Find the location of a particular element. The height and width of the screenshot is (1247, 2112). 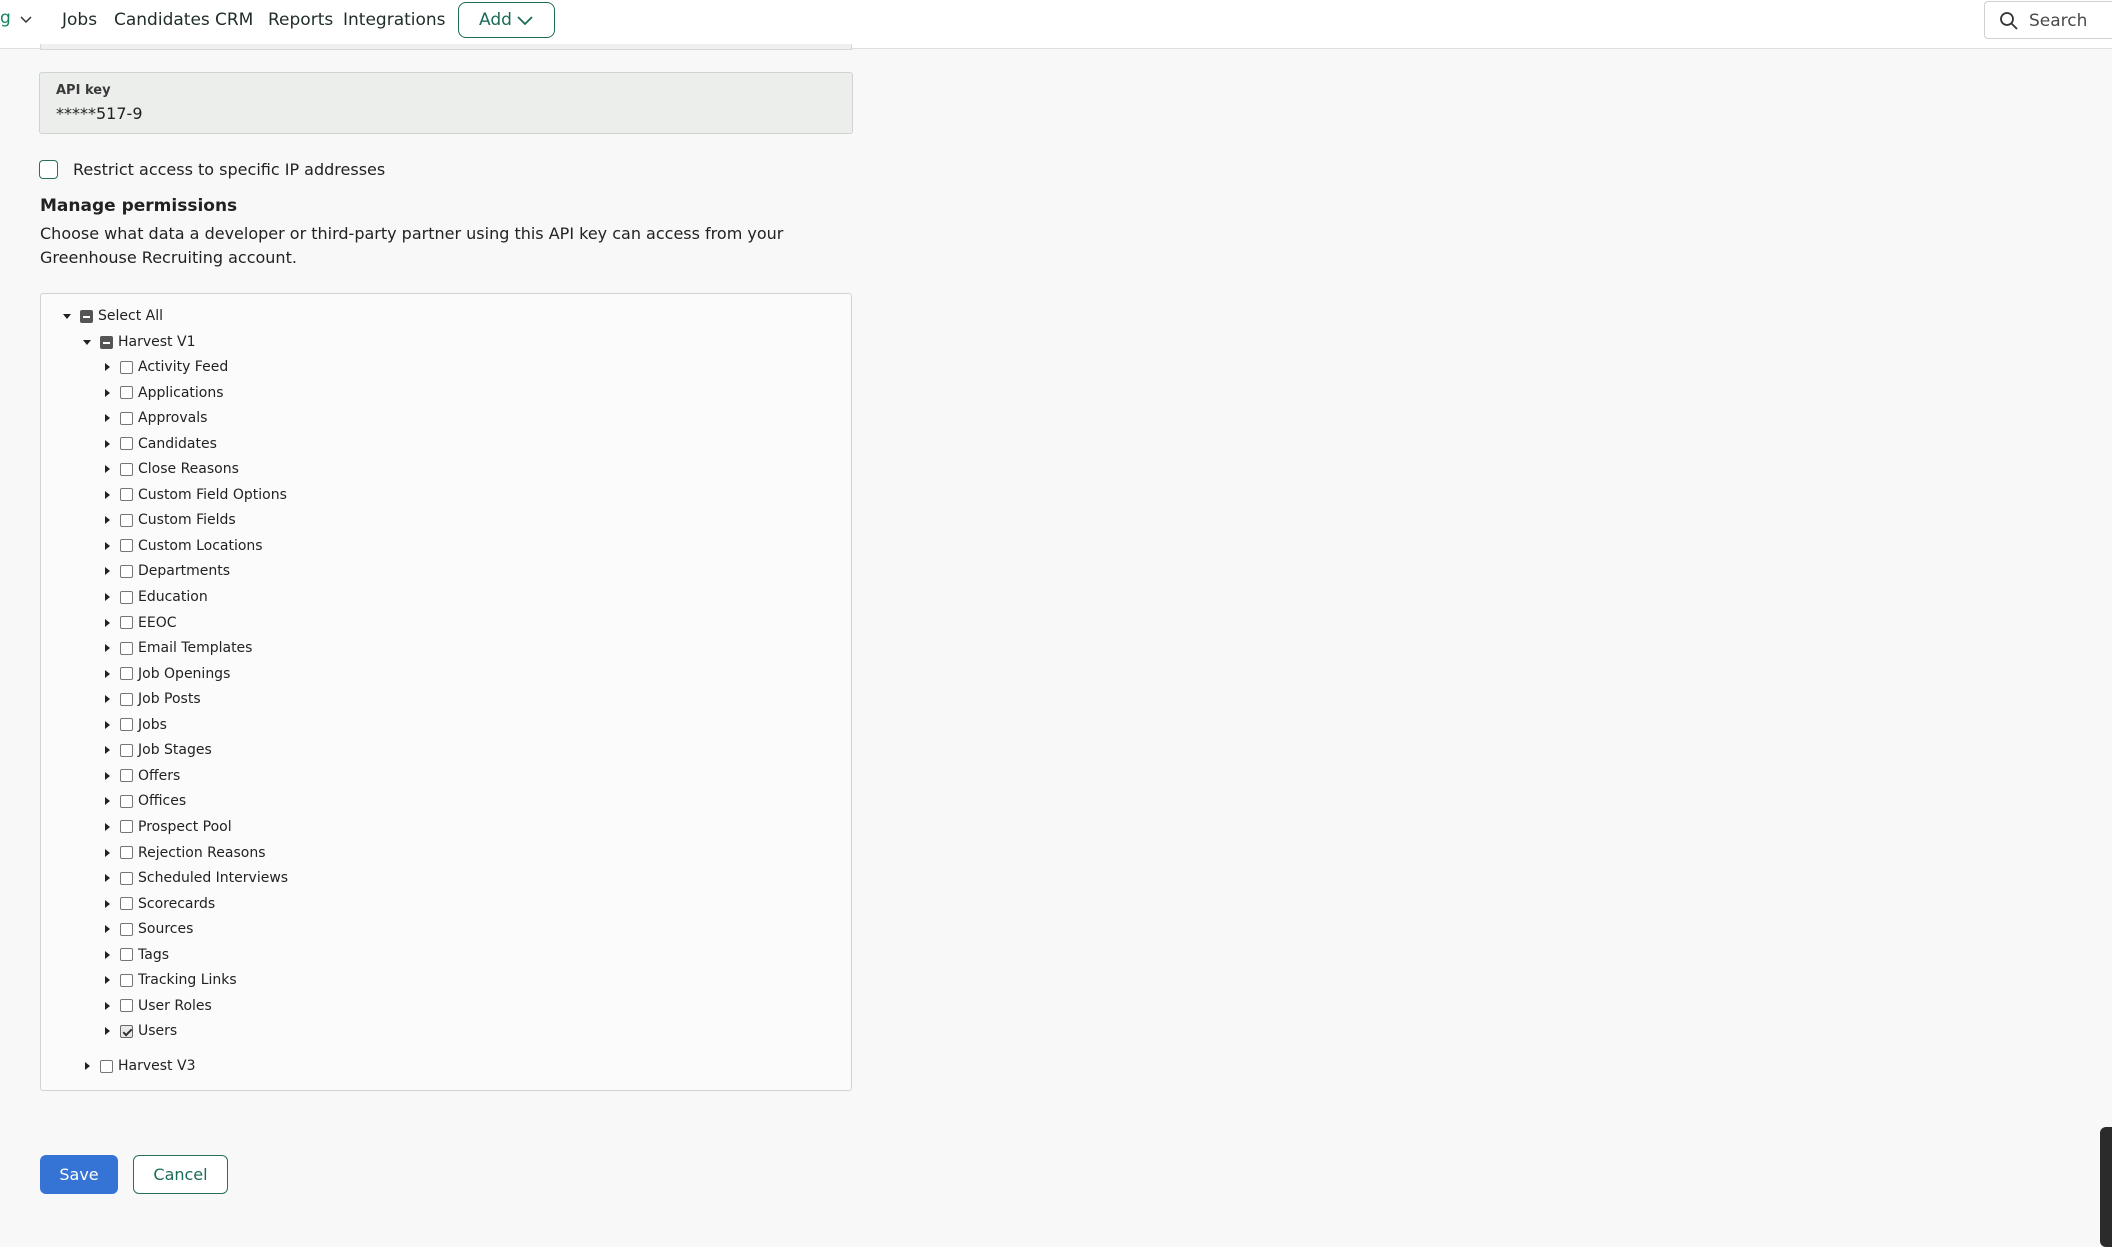

permission-label: Tags is located at coordinates (153, 954).